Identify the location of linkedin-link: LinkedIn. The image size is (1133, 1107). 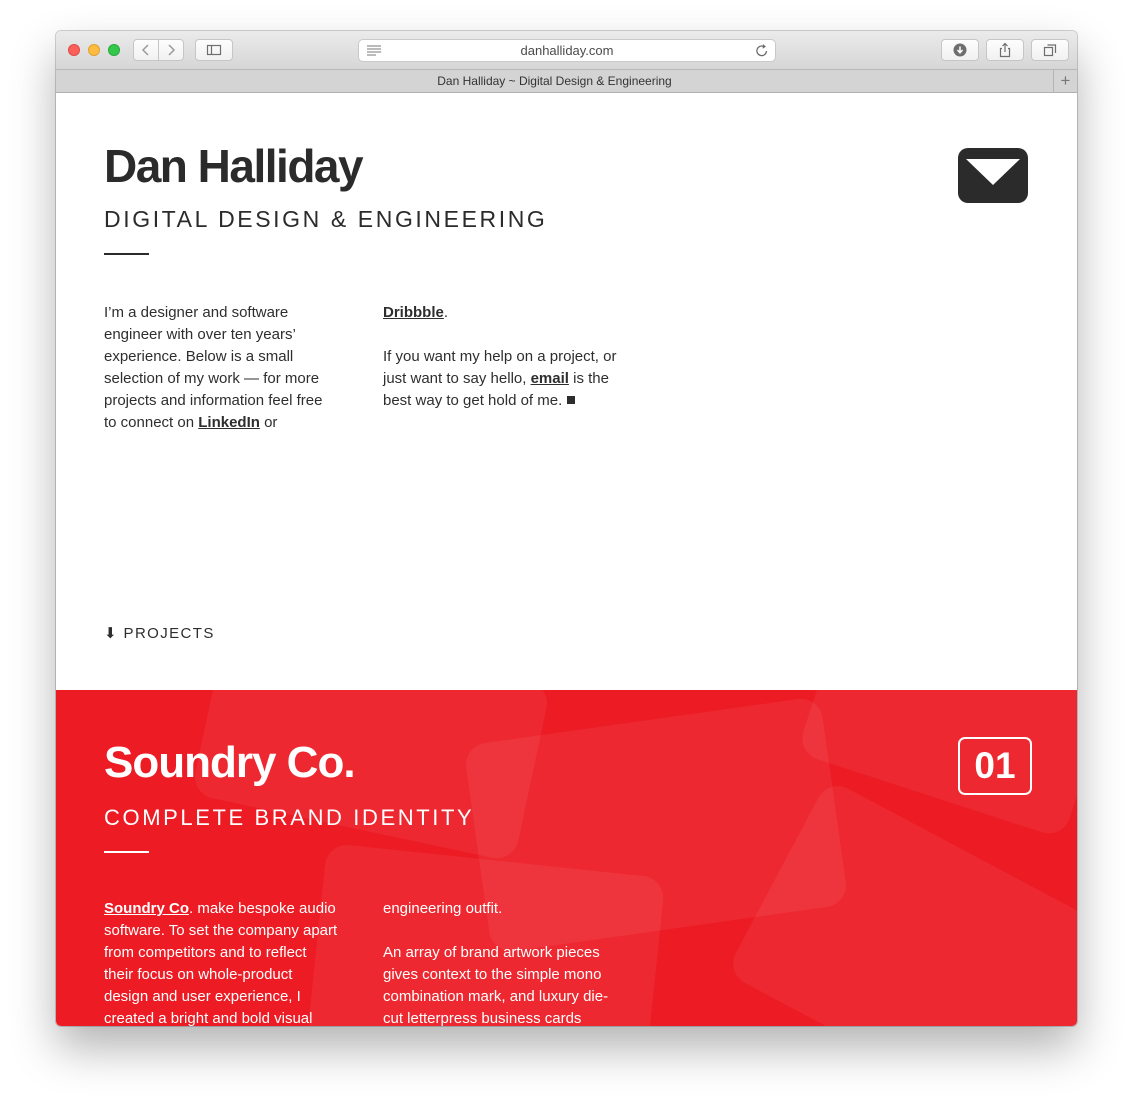
(229, 422).